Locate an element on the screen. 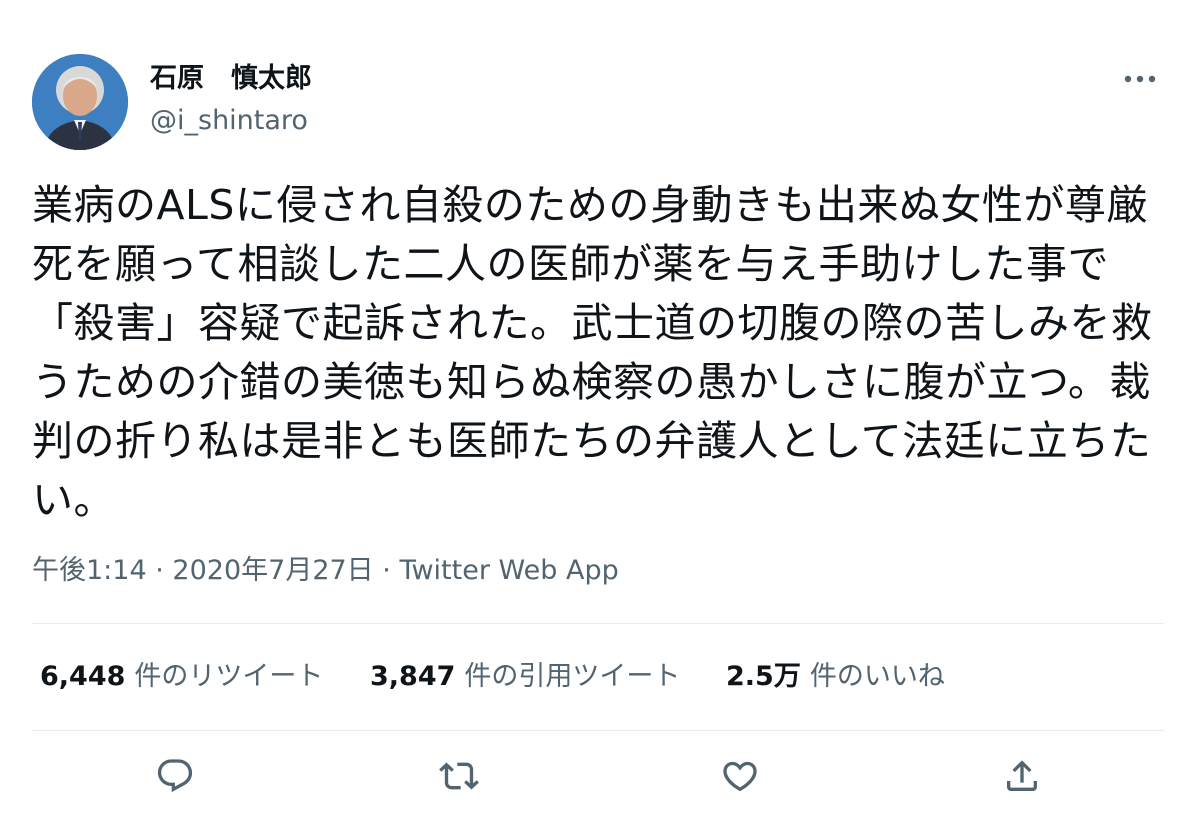 This screenshot has height=820, width=1198. retweet-icon is located at coordinates (459, 776).